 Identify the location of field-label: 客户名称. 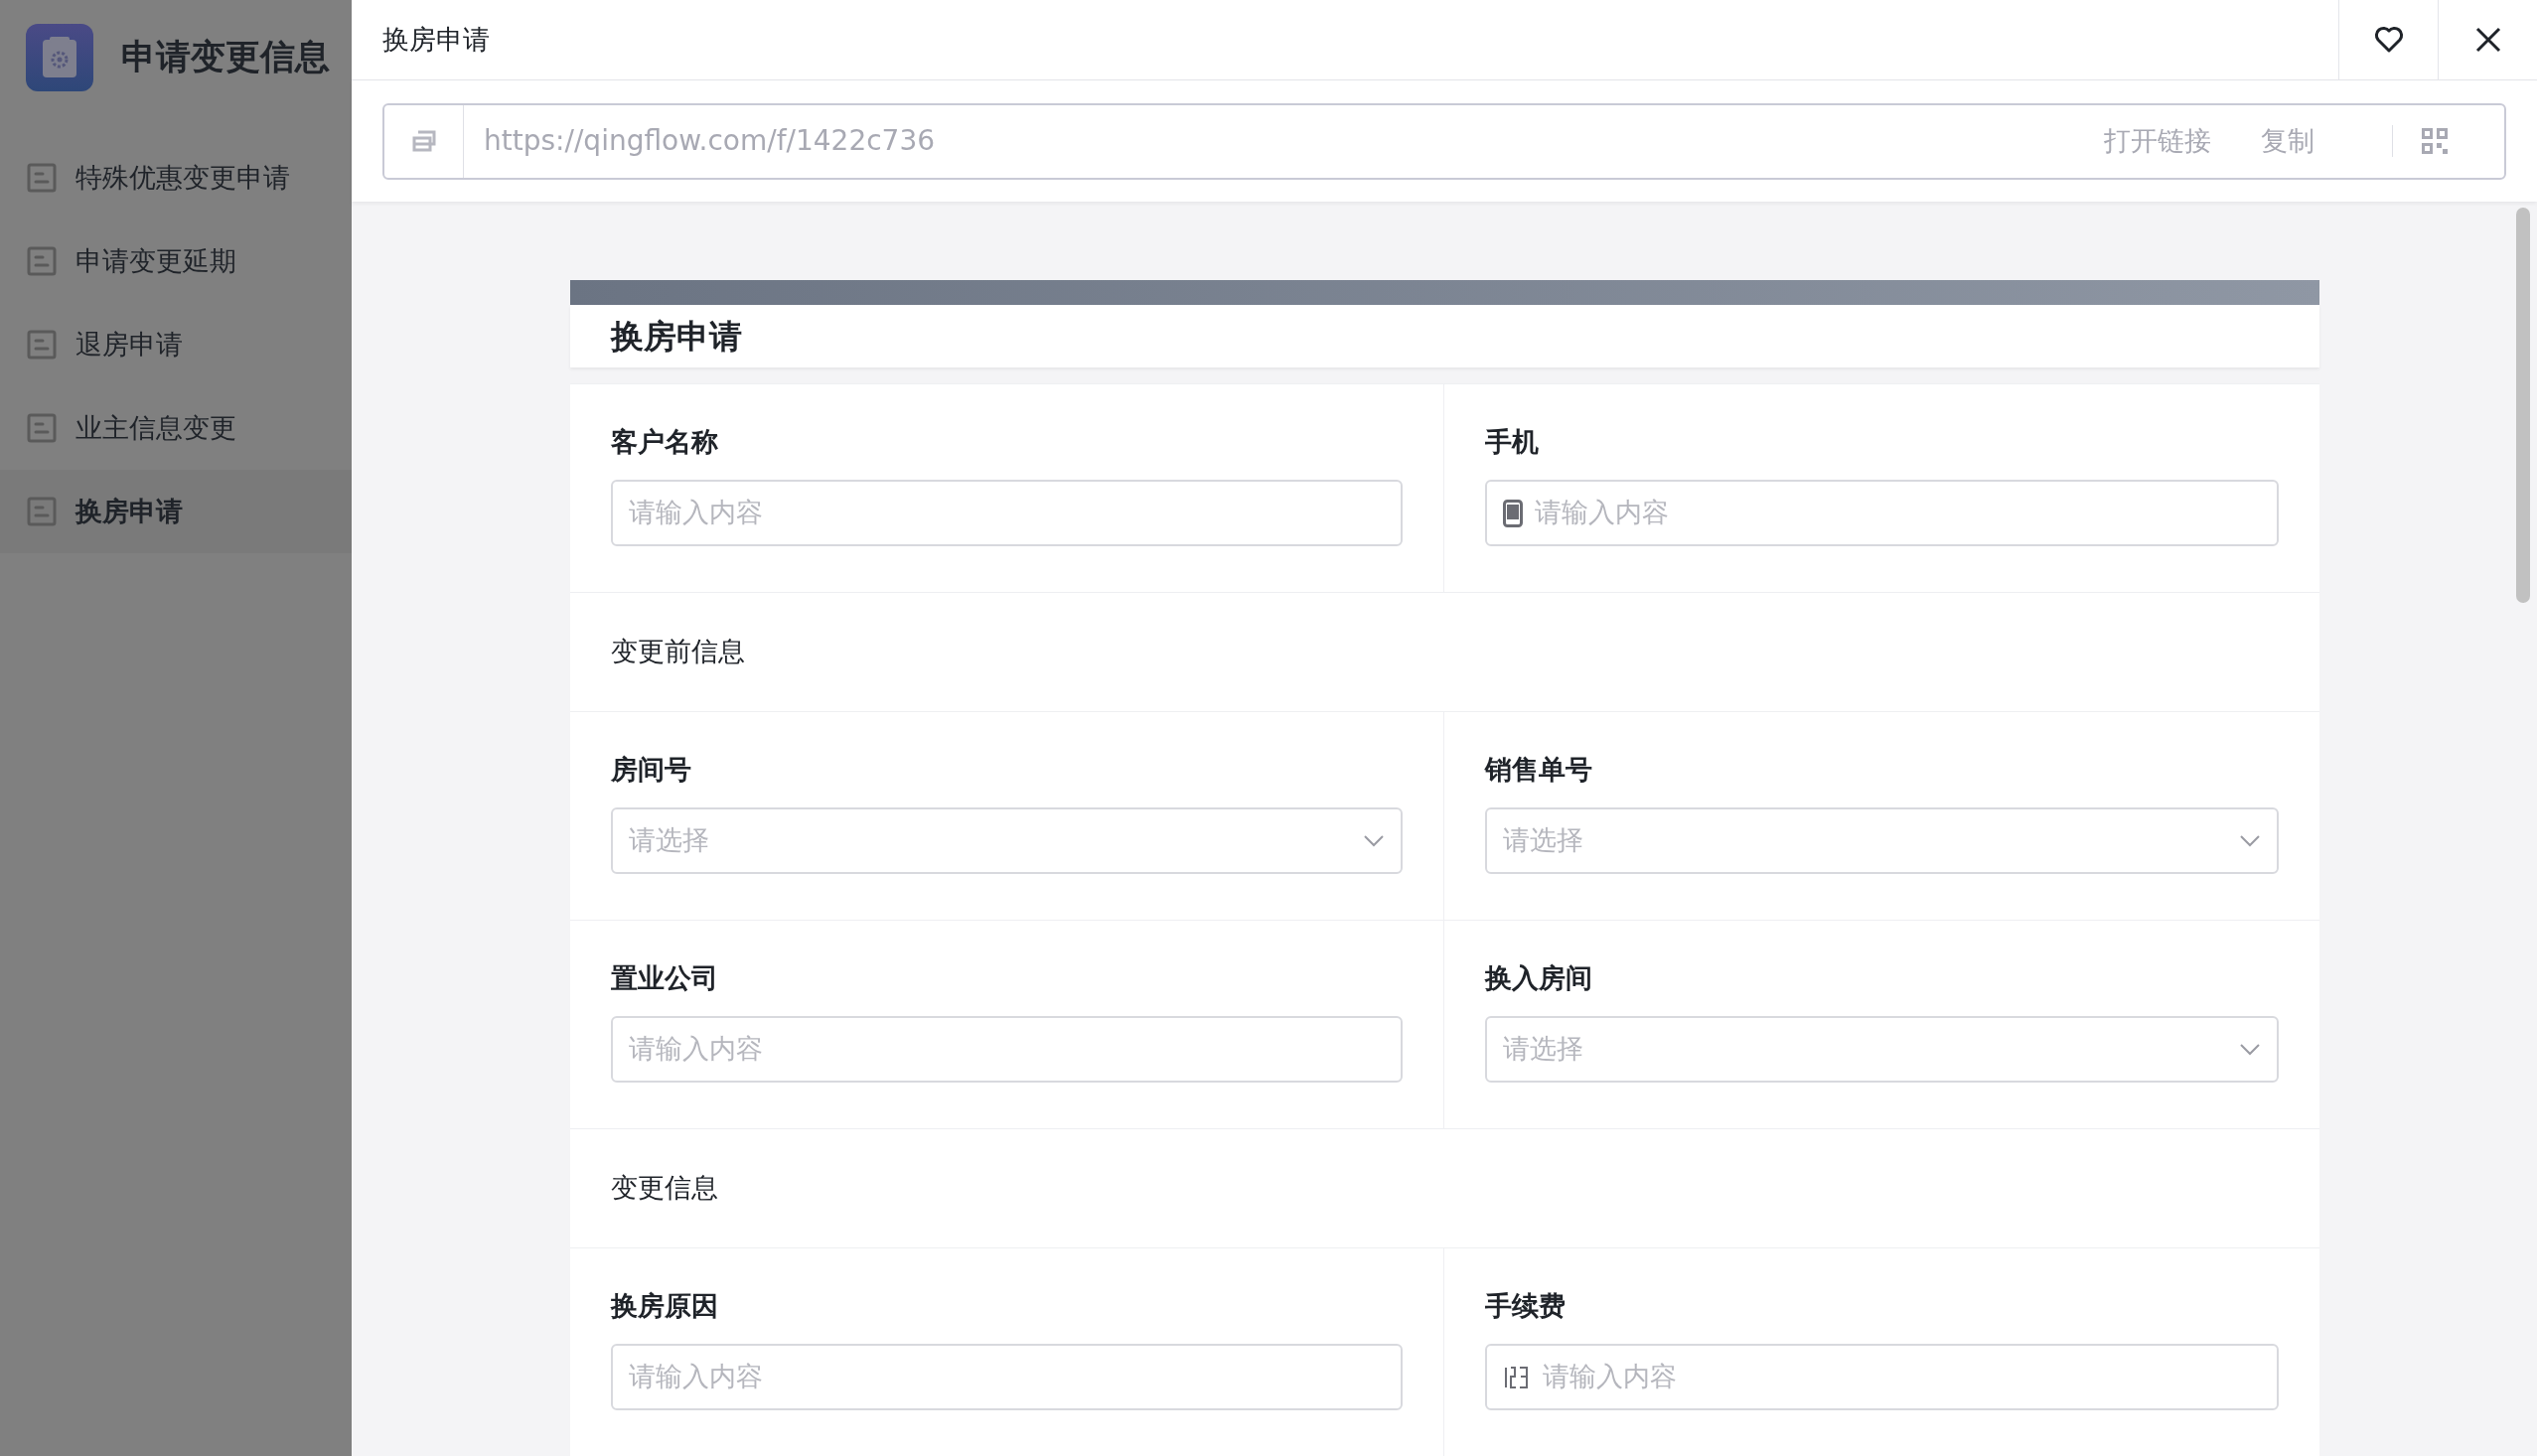
(664, 442).